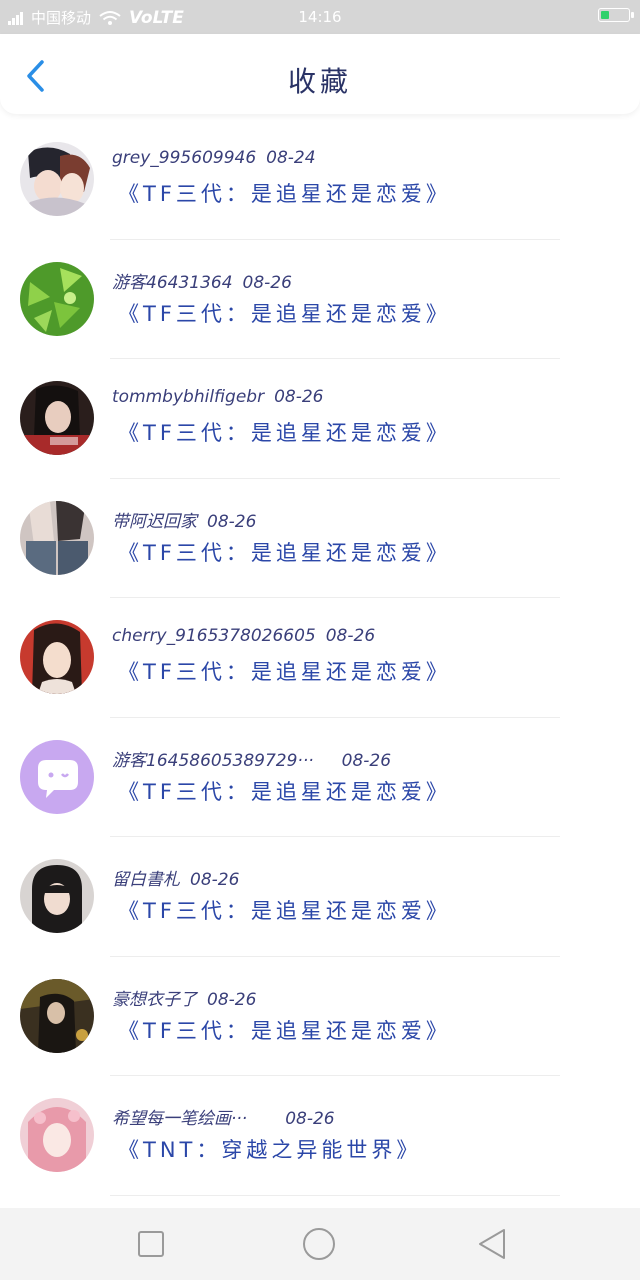  I want to click on user-name: 豪想衣子了, so click(154, 999).